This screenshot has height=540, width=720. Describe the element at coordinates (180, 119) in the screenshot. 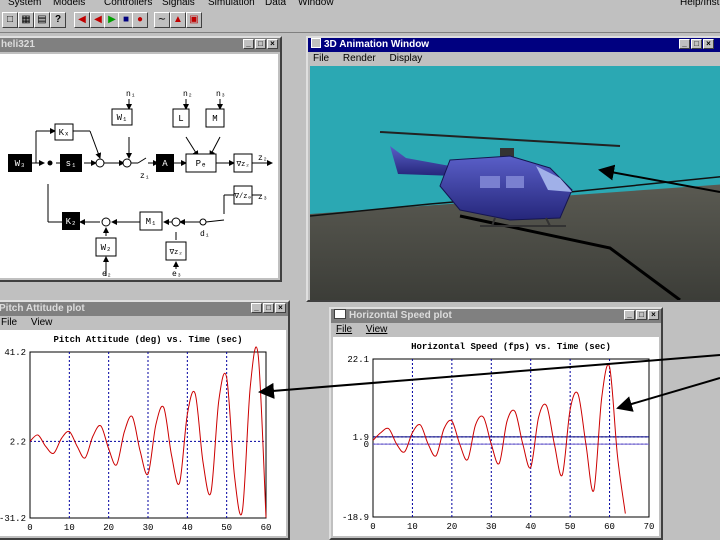

I see `block-l-label: L` at that location.